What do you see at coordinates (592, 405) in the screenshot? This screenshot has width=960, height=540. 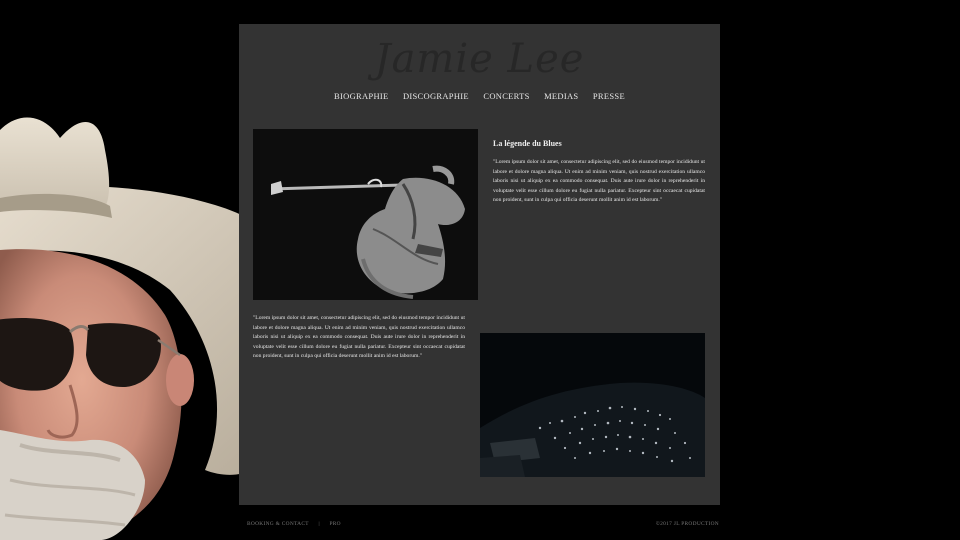 I see `concert-crowd-photo` at bounding box center [592, 405].